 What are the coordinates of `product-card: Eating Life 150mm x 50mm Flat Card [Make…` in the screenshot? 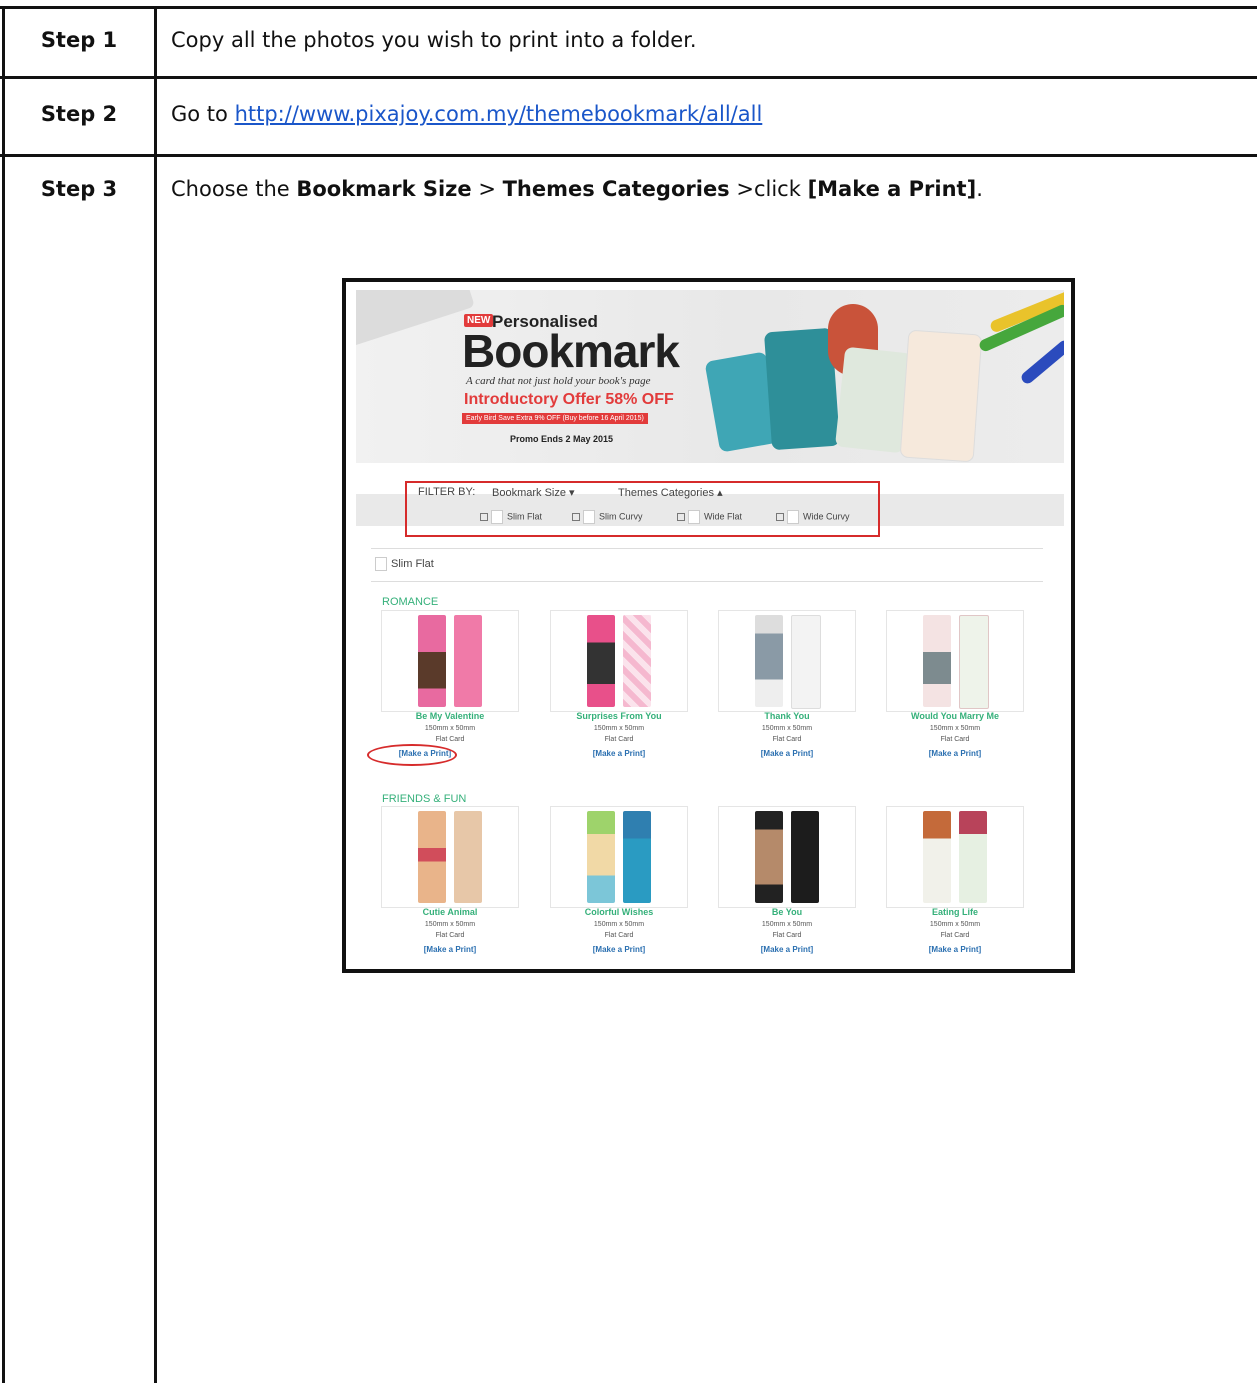 It's located at (955, 887).